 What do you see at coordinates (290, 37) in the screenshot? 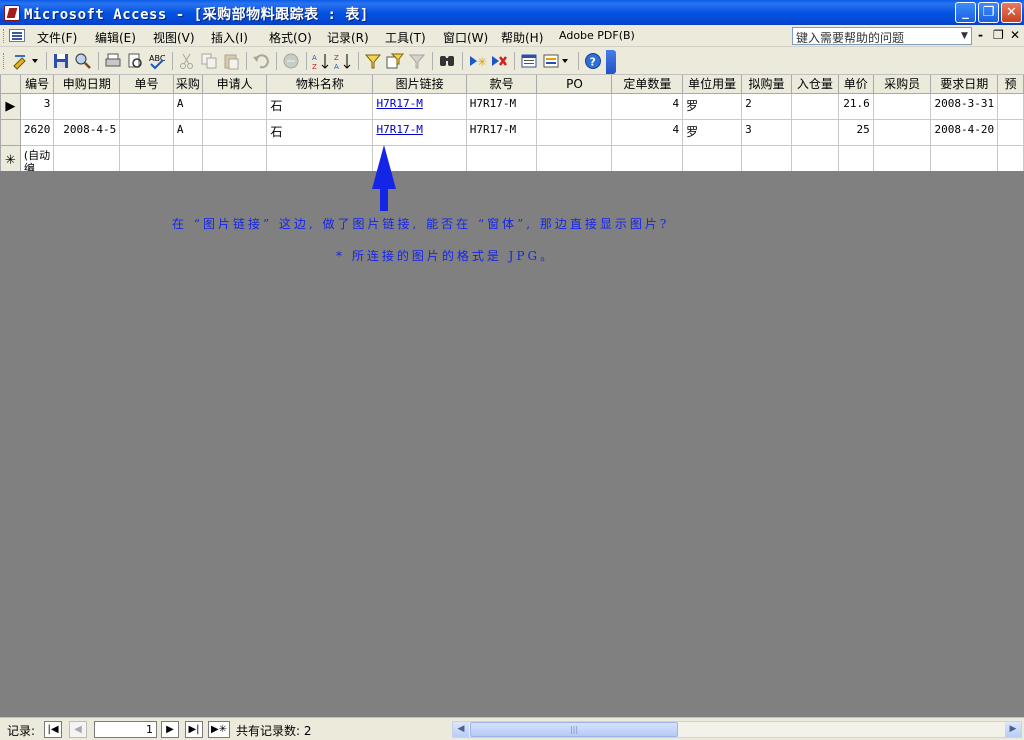
I see `menu-format: 格式(O)` at bounding box center [290, 37].